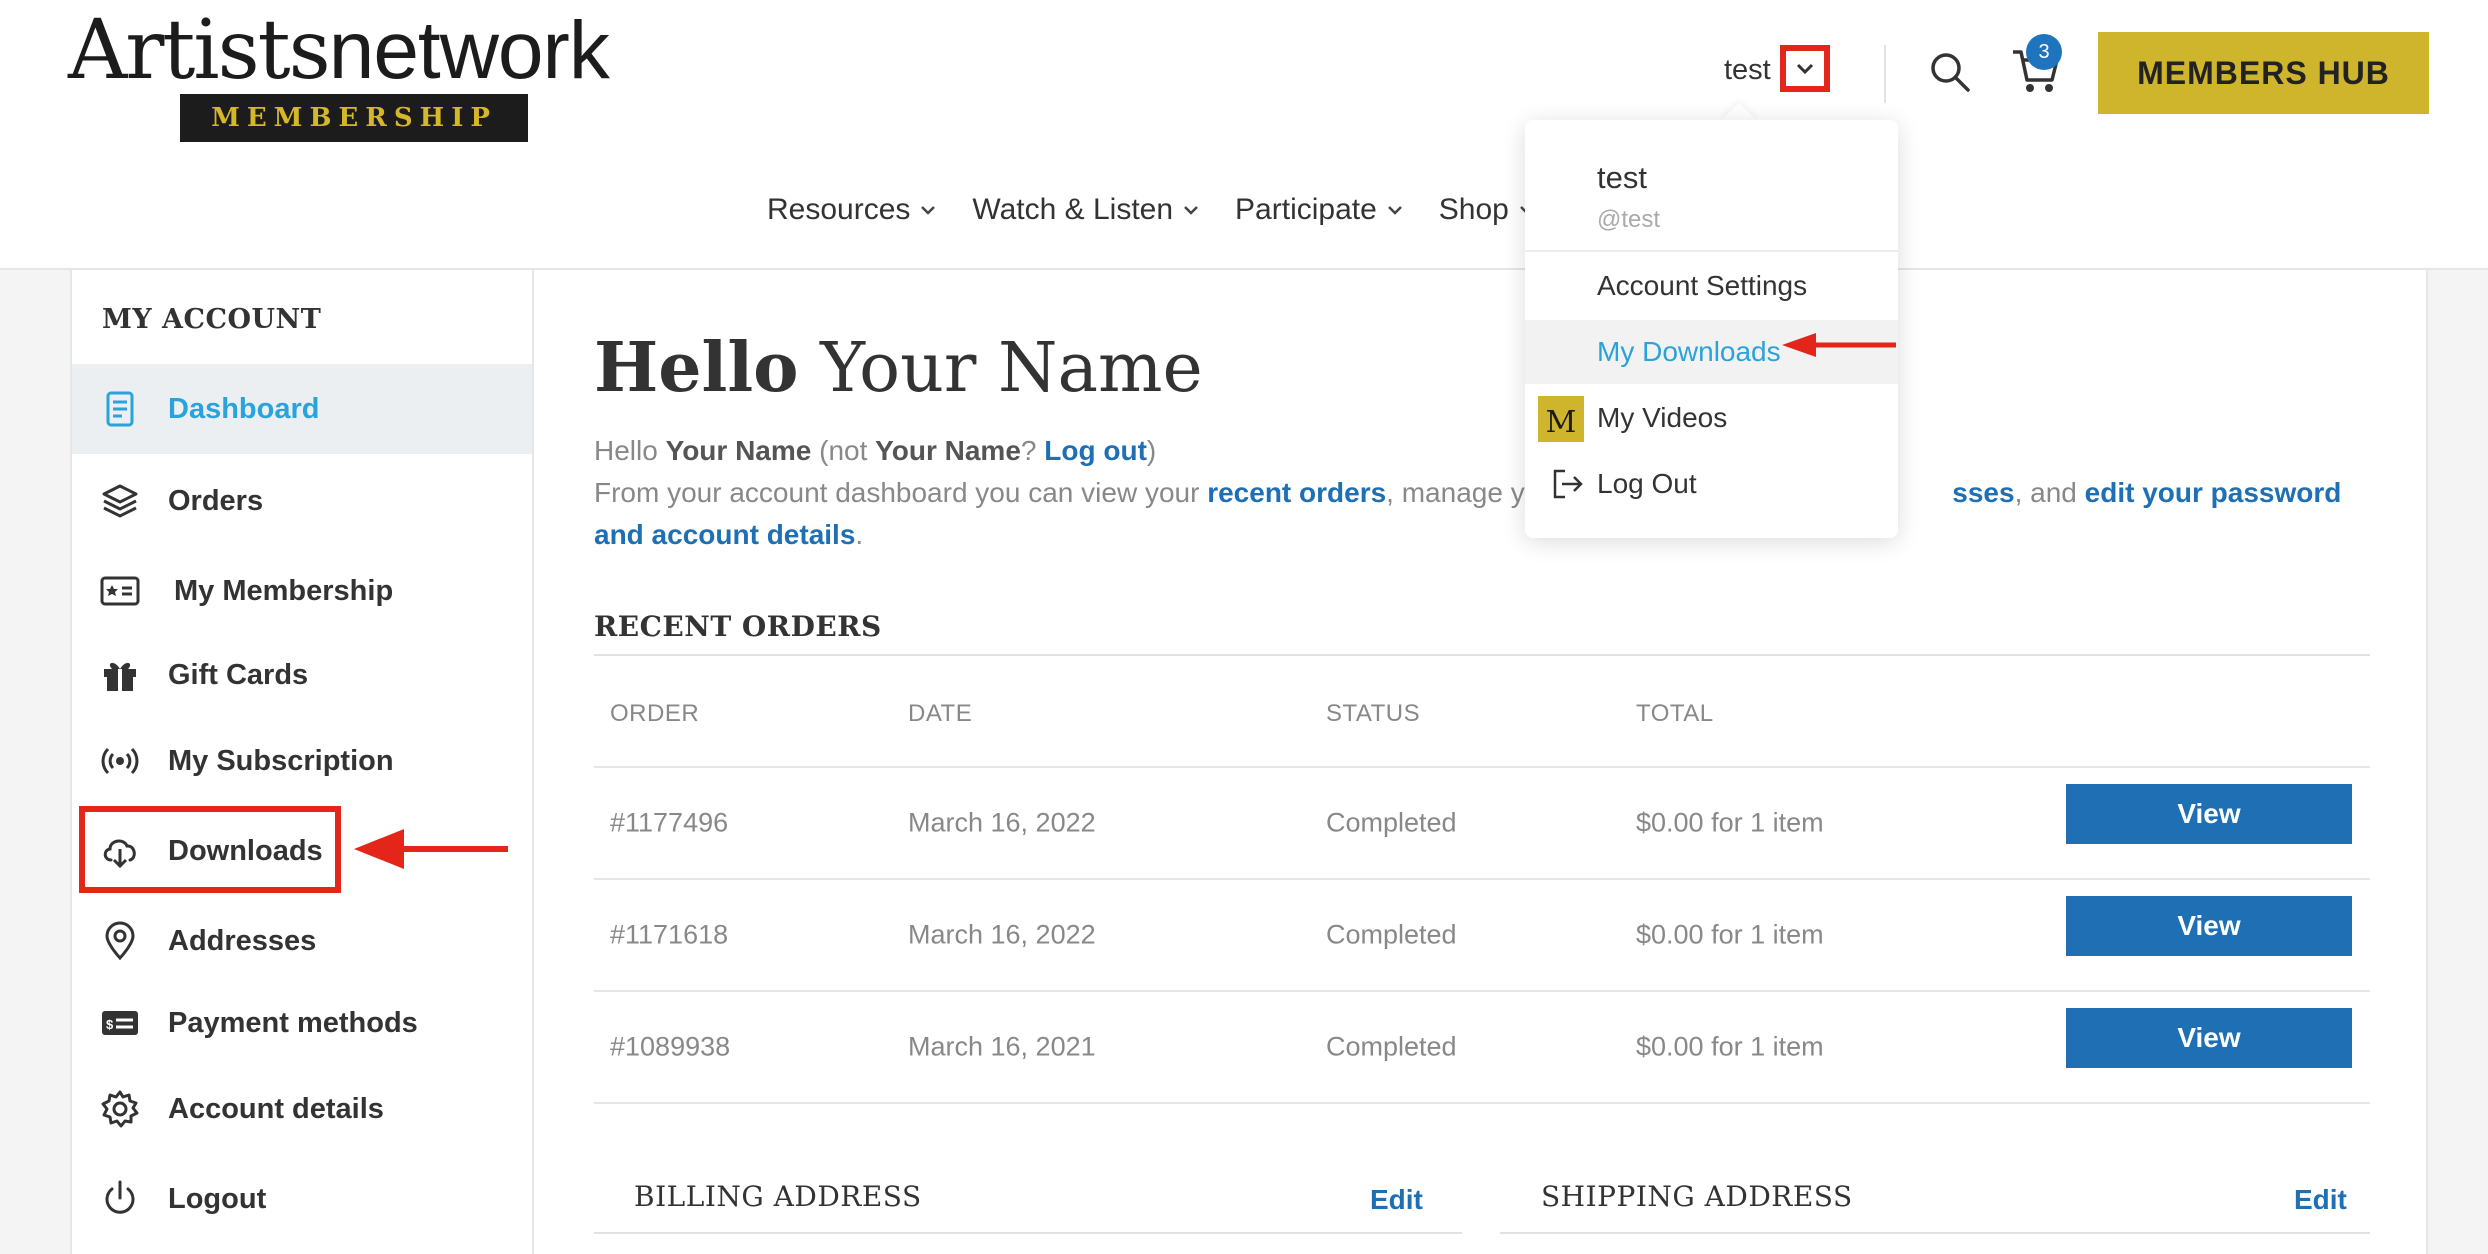 The width and height of the screenshot is (2488, 1254). I want to click on sidebar-title: MY ACCOUNT, so click(212, 319).